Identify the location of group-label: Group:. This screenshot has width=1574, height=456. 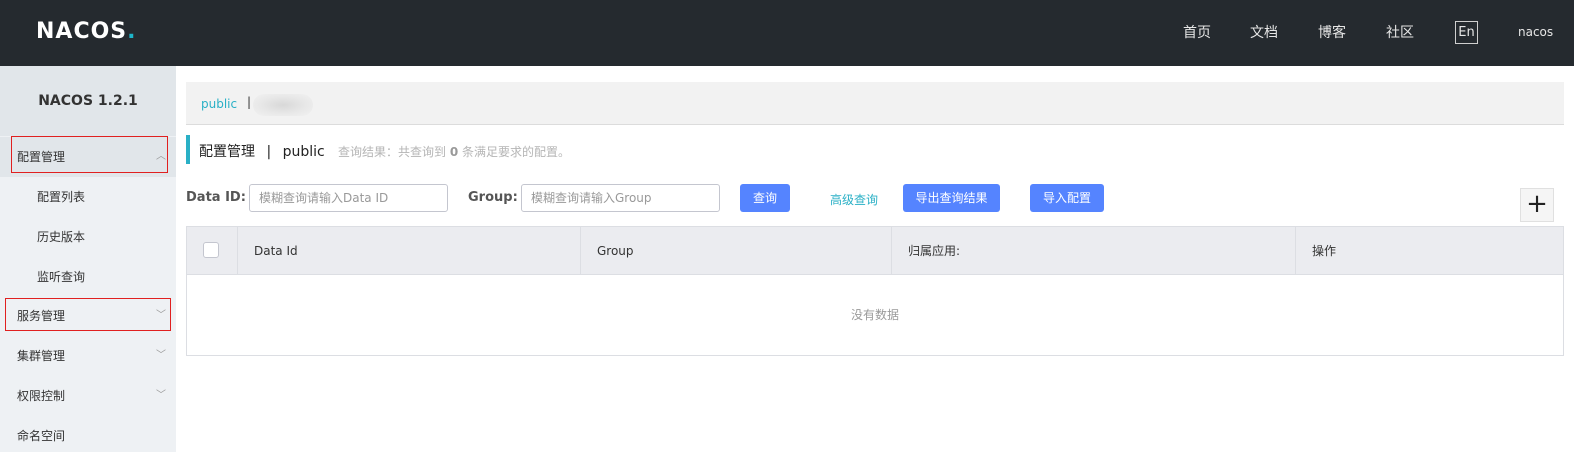
(493, 197).